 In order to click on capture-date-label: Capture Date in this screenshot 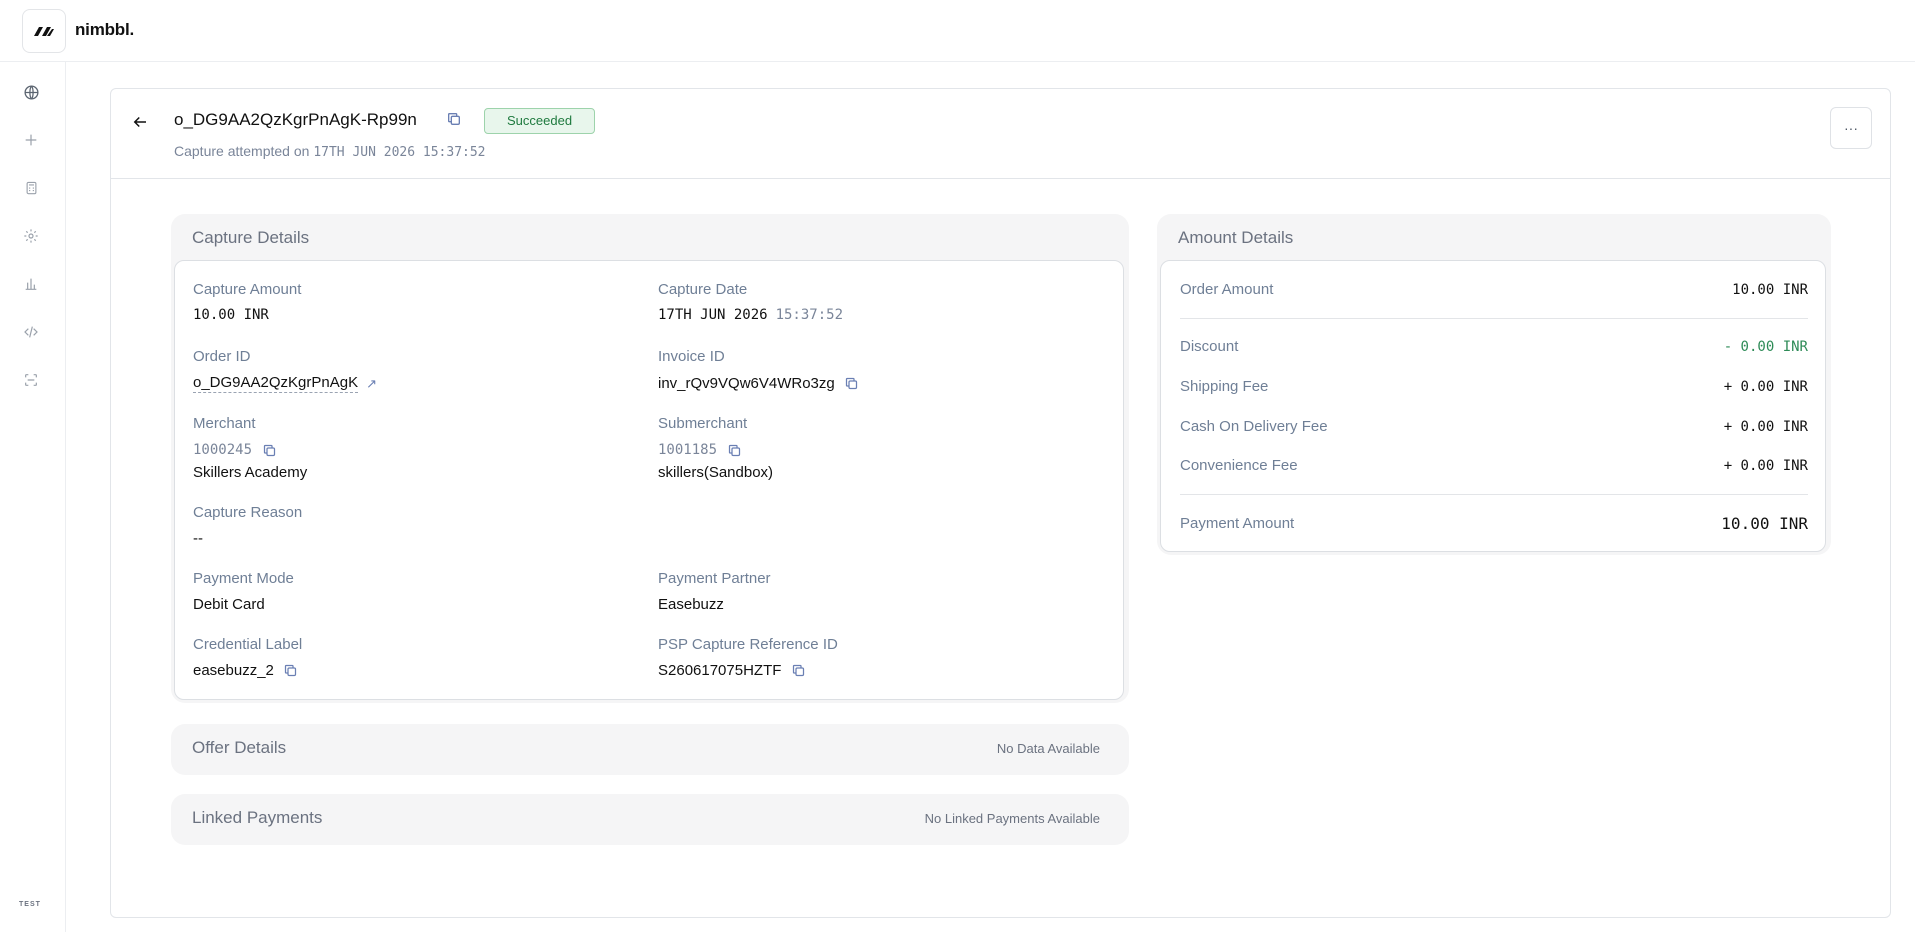, I will do `click(703, 289)`.